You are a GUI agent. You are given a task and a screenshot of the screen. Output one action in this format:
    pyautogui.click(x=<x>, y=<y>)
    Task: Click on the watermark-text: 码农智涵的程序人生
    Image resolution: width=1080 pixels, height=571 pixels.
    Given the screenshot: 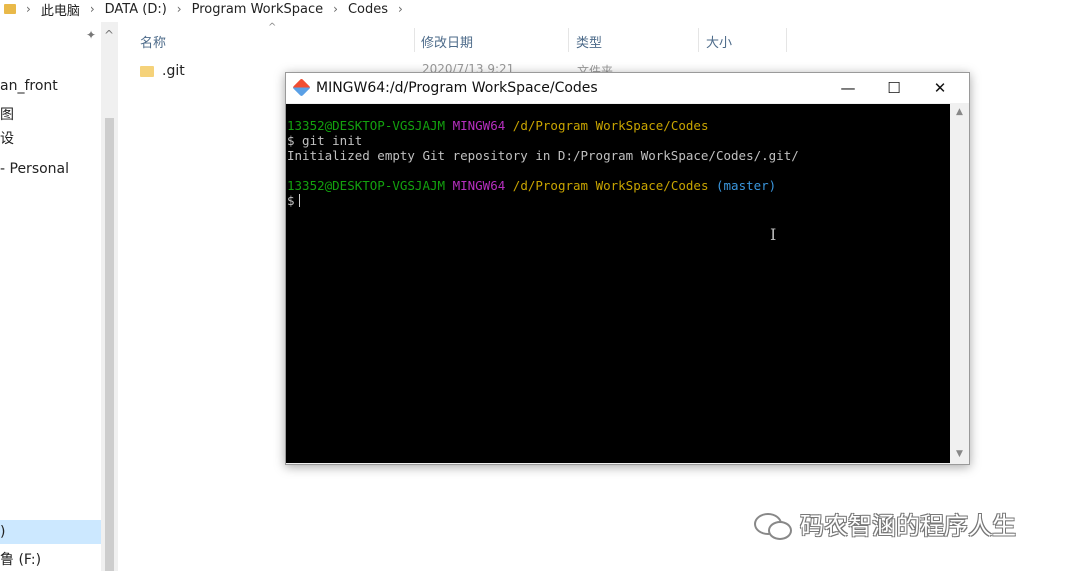 What is the action you would take?
    pyautogui.click(x=908, y=526)
    